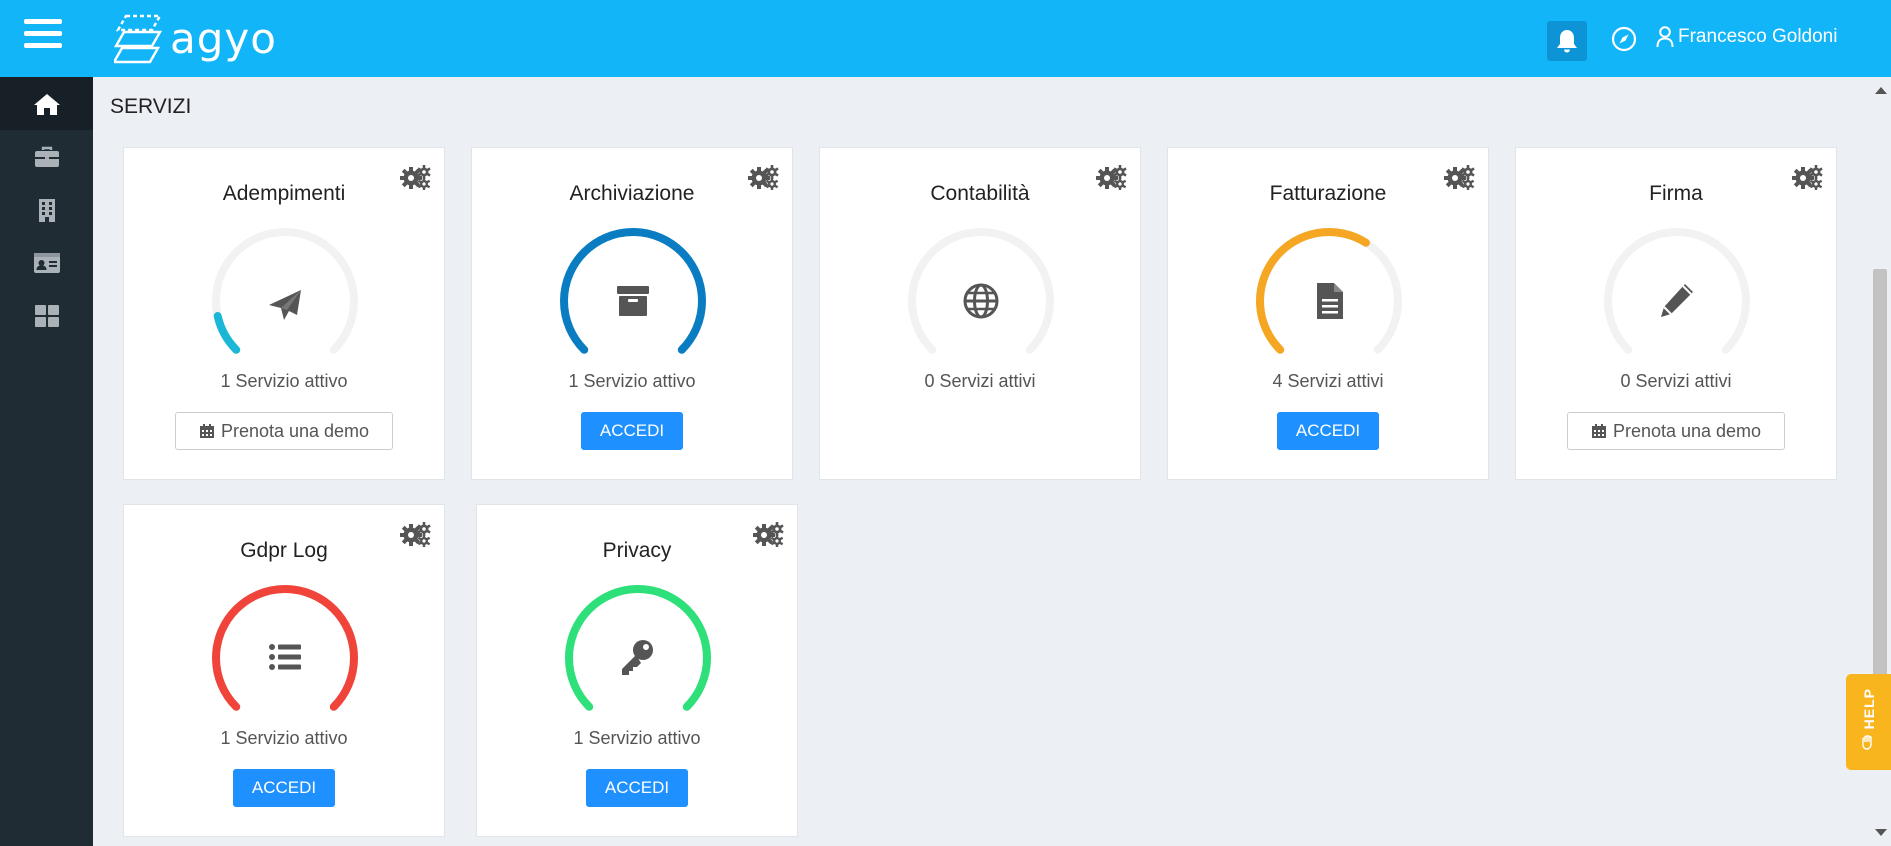 The height and width of the screenshot is (846, 1891). I want to click on service-card-firma: Firma 0 Servizi attivi Prenota una demo, so click(1676, 313).